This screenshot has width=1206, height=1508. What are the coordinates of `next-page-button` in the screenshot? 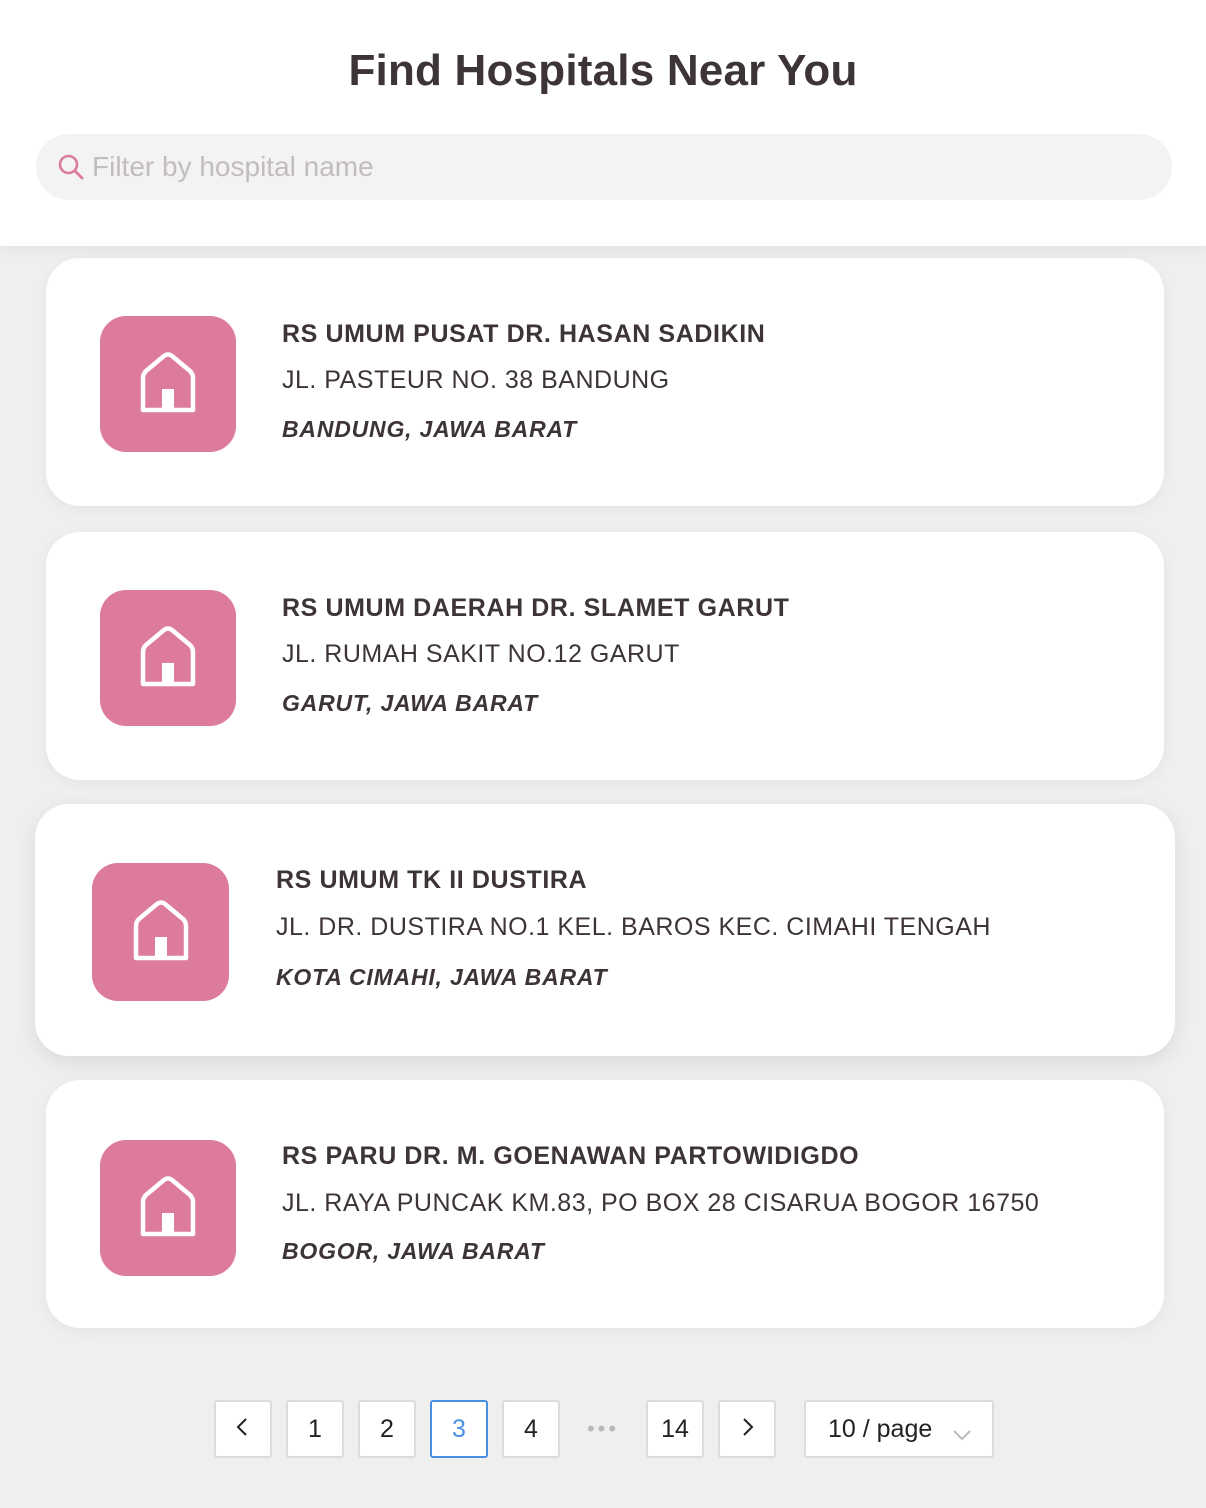 It's located at (747, 1429).